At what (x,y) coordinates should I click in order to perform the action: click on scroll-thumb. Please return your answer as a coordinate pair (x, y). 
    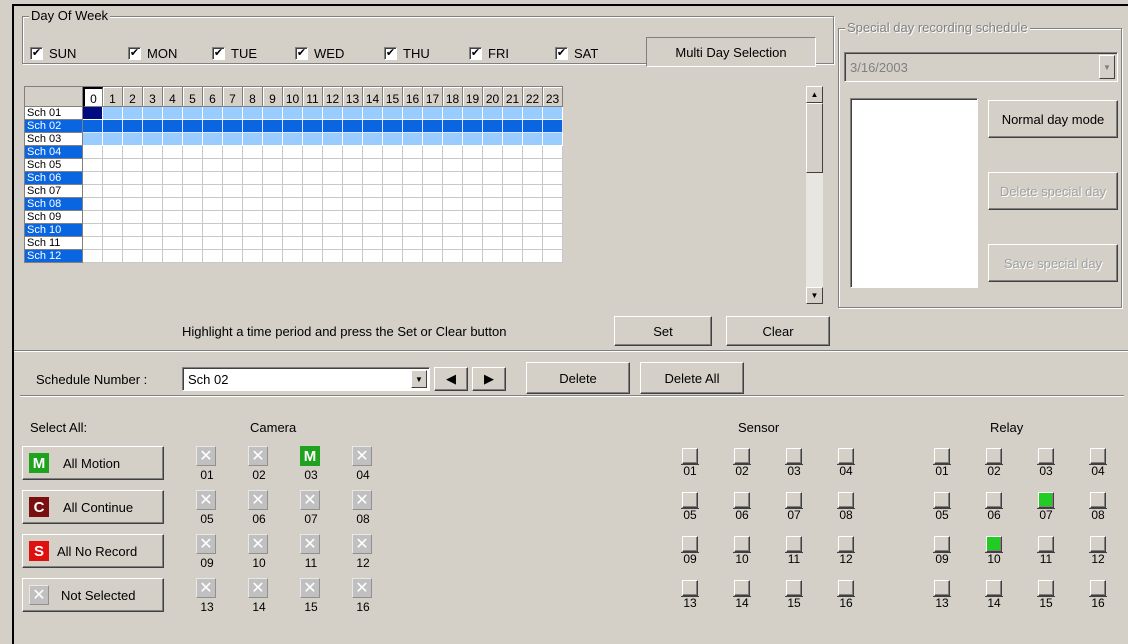
    Looking at the image, I should click on (814, 138).